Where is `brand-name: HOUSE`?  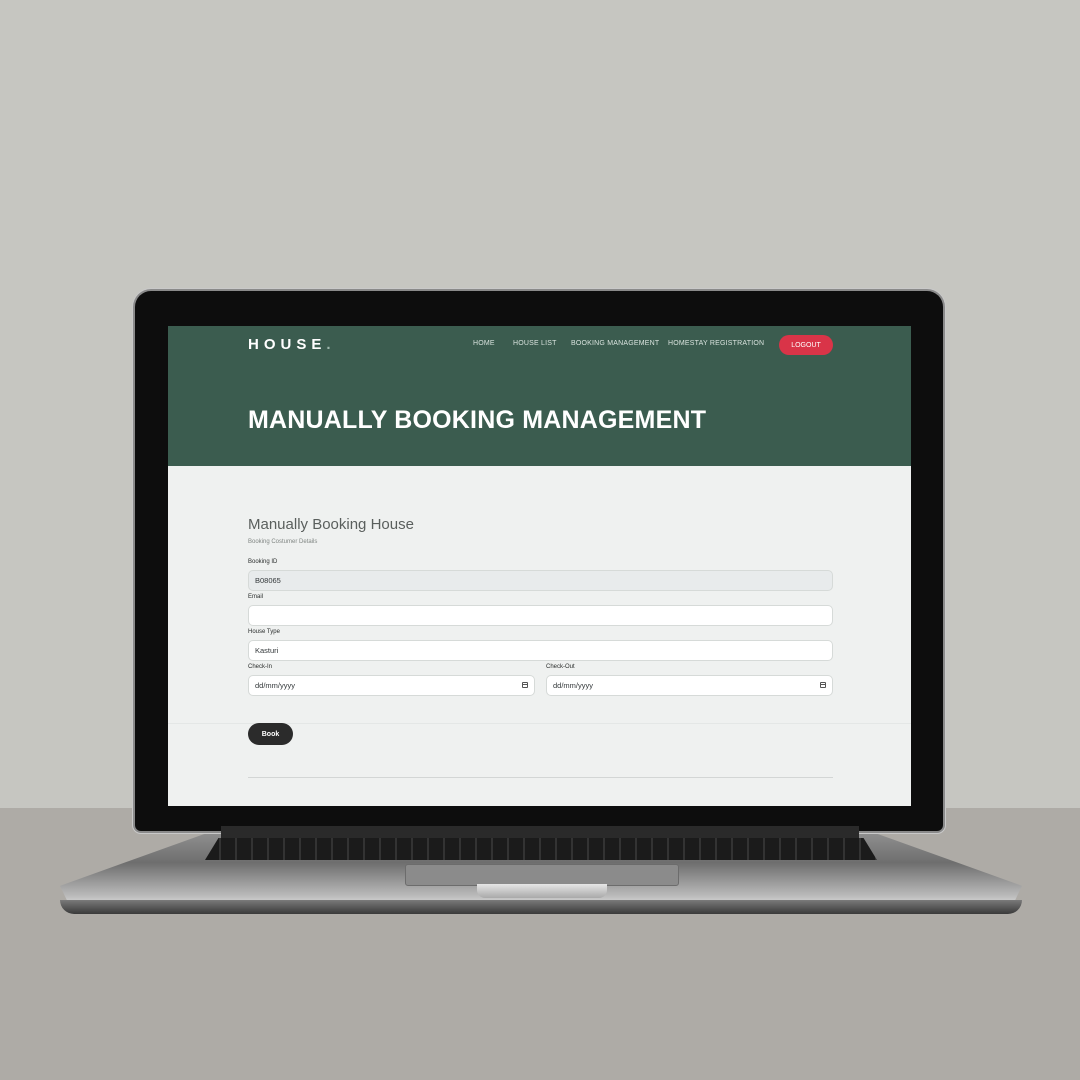 brand-name: HOUSE is located at coordinates (287, 344).